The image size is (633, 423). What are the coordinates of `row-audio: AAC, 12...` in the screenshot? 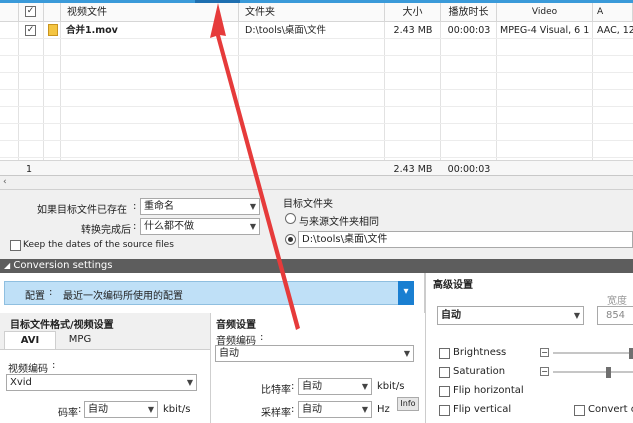 It's located at (615, 30).